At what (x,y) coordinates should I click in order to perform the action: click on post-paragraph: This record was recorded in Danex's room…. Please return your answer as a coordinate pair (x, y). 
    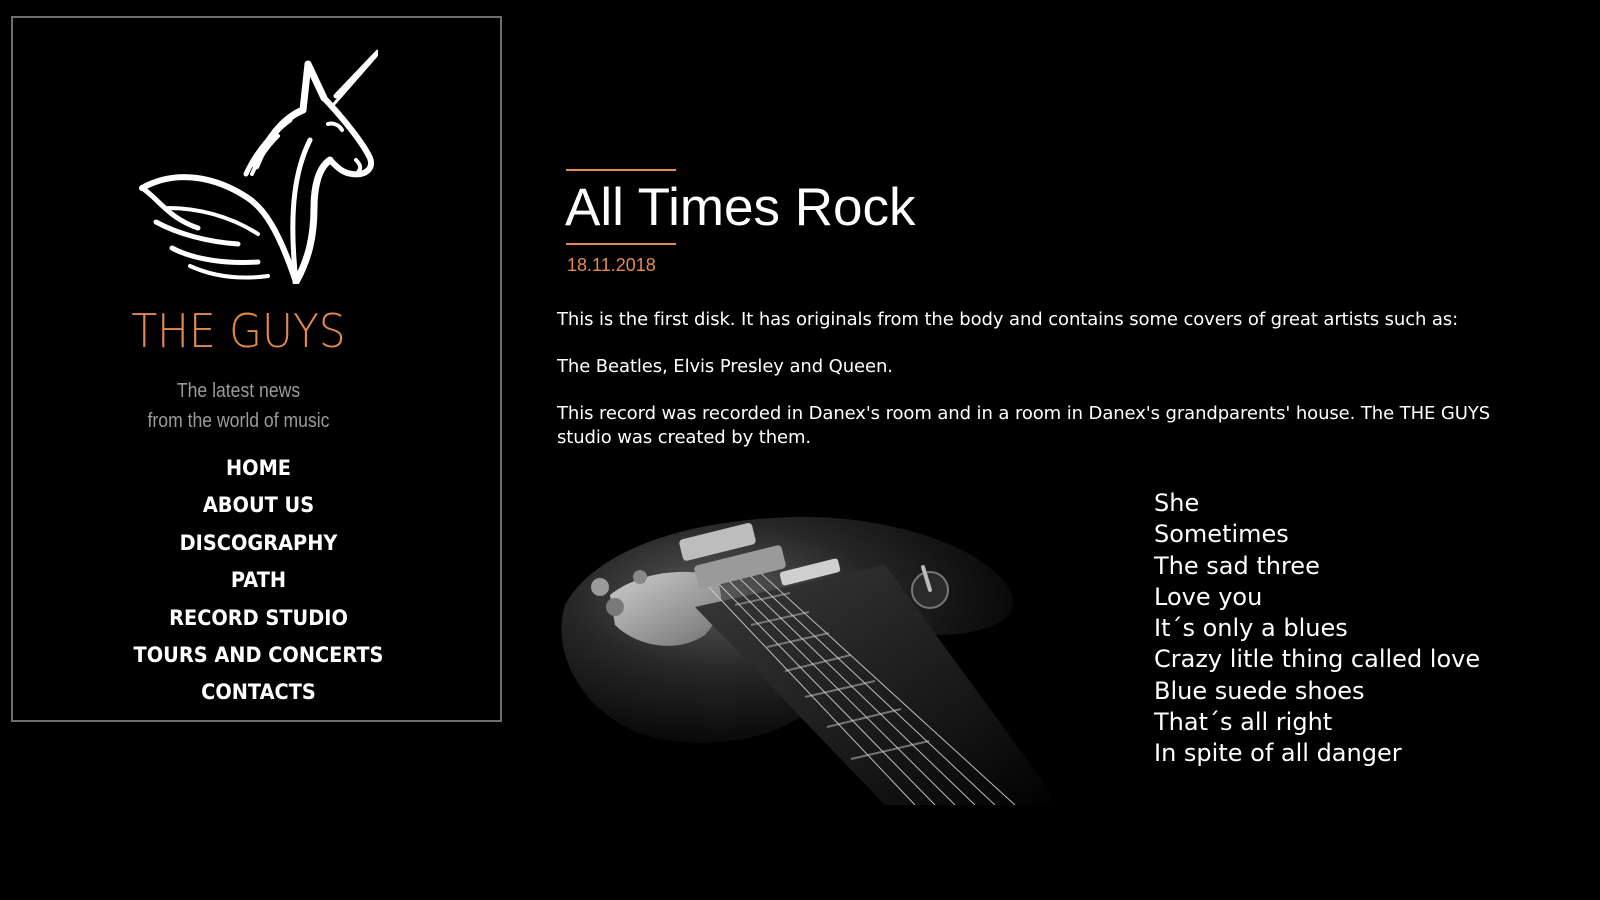
    Looking at the image, I should click on (1024, 425).